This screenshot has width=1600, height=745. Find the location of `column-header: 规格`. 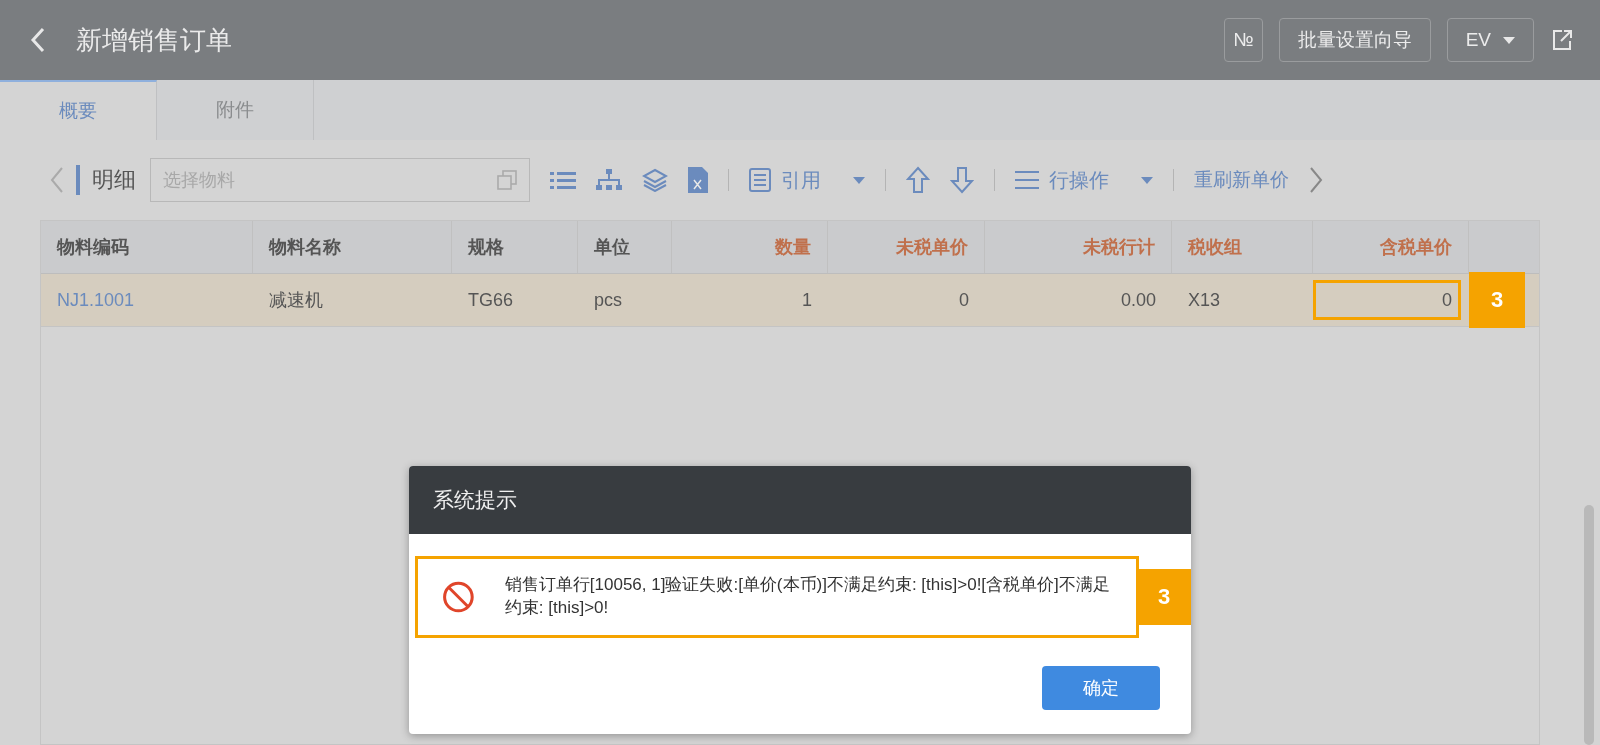

column-header: 规格 is located at coordinates (515, 247).